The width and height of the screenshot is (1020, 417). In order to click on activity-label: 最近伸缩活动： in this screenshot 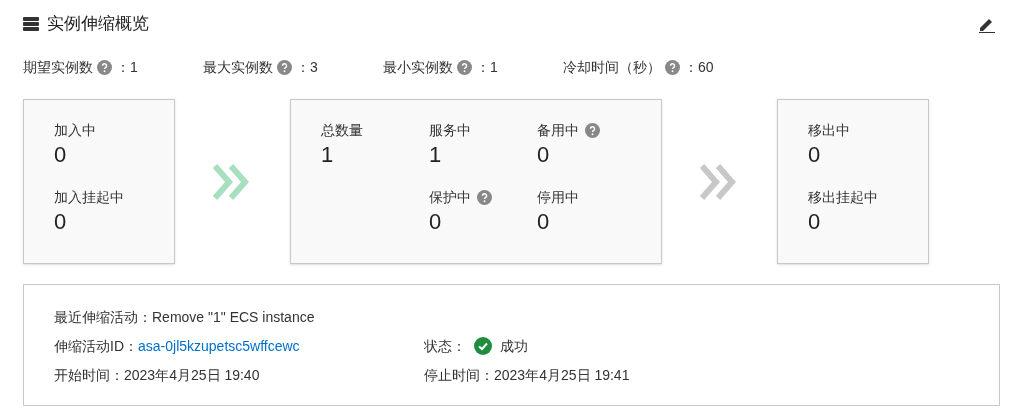, I will do `click(103, 317)`.